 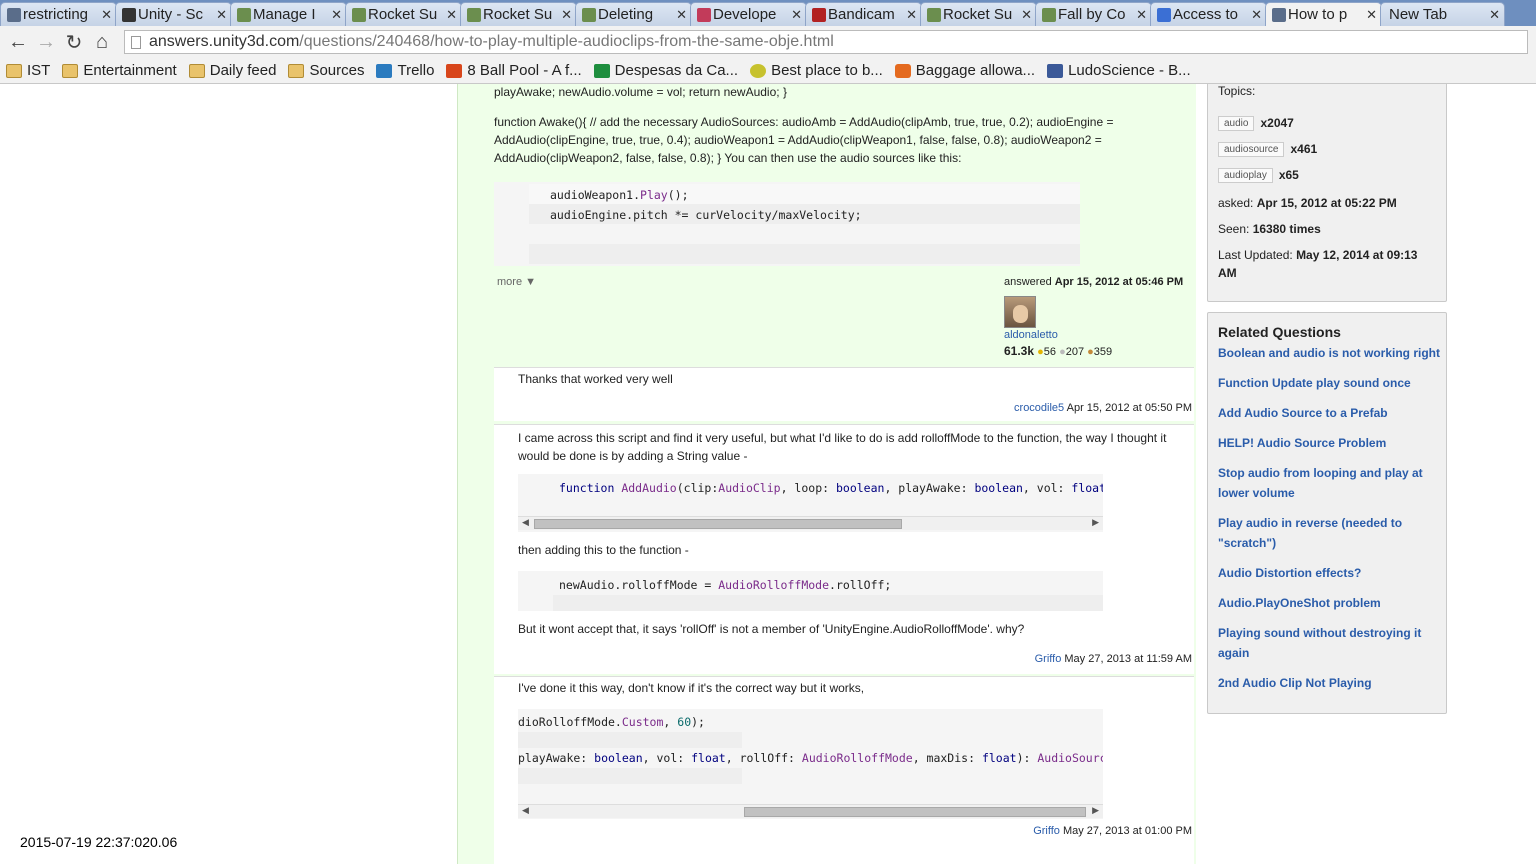 I want to click on related-question-link: Function Update play sound once, so click(x=1329, y=383).